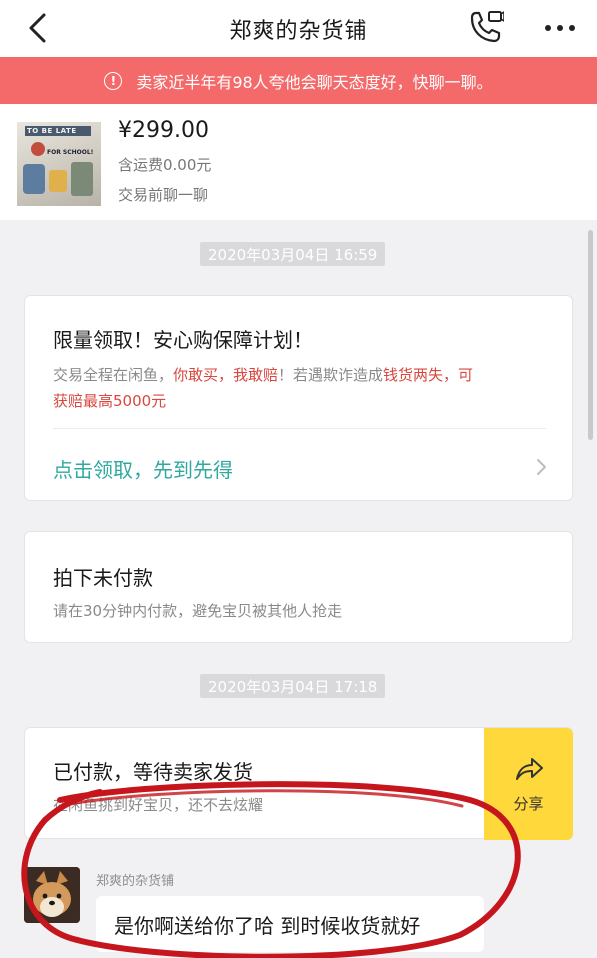 Image resolution: width=597 pixels, height=958 pixels. I want to click on phone-icon, so click(487, 26).